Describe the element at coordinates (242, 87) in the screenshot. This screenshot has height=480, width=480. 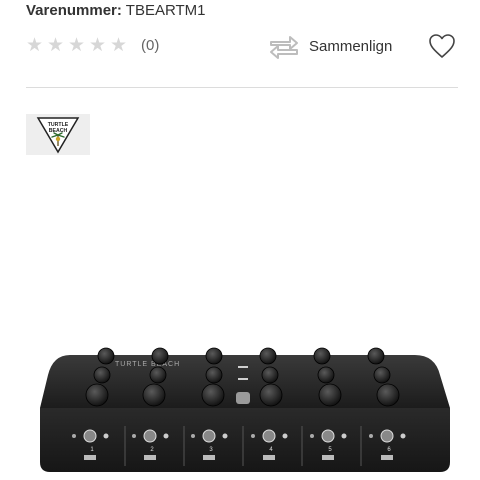
I see `divider` at that location.